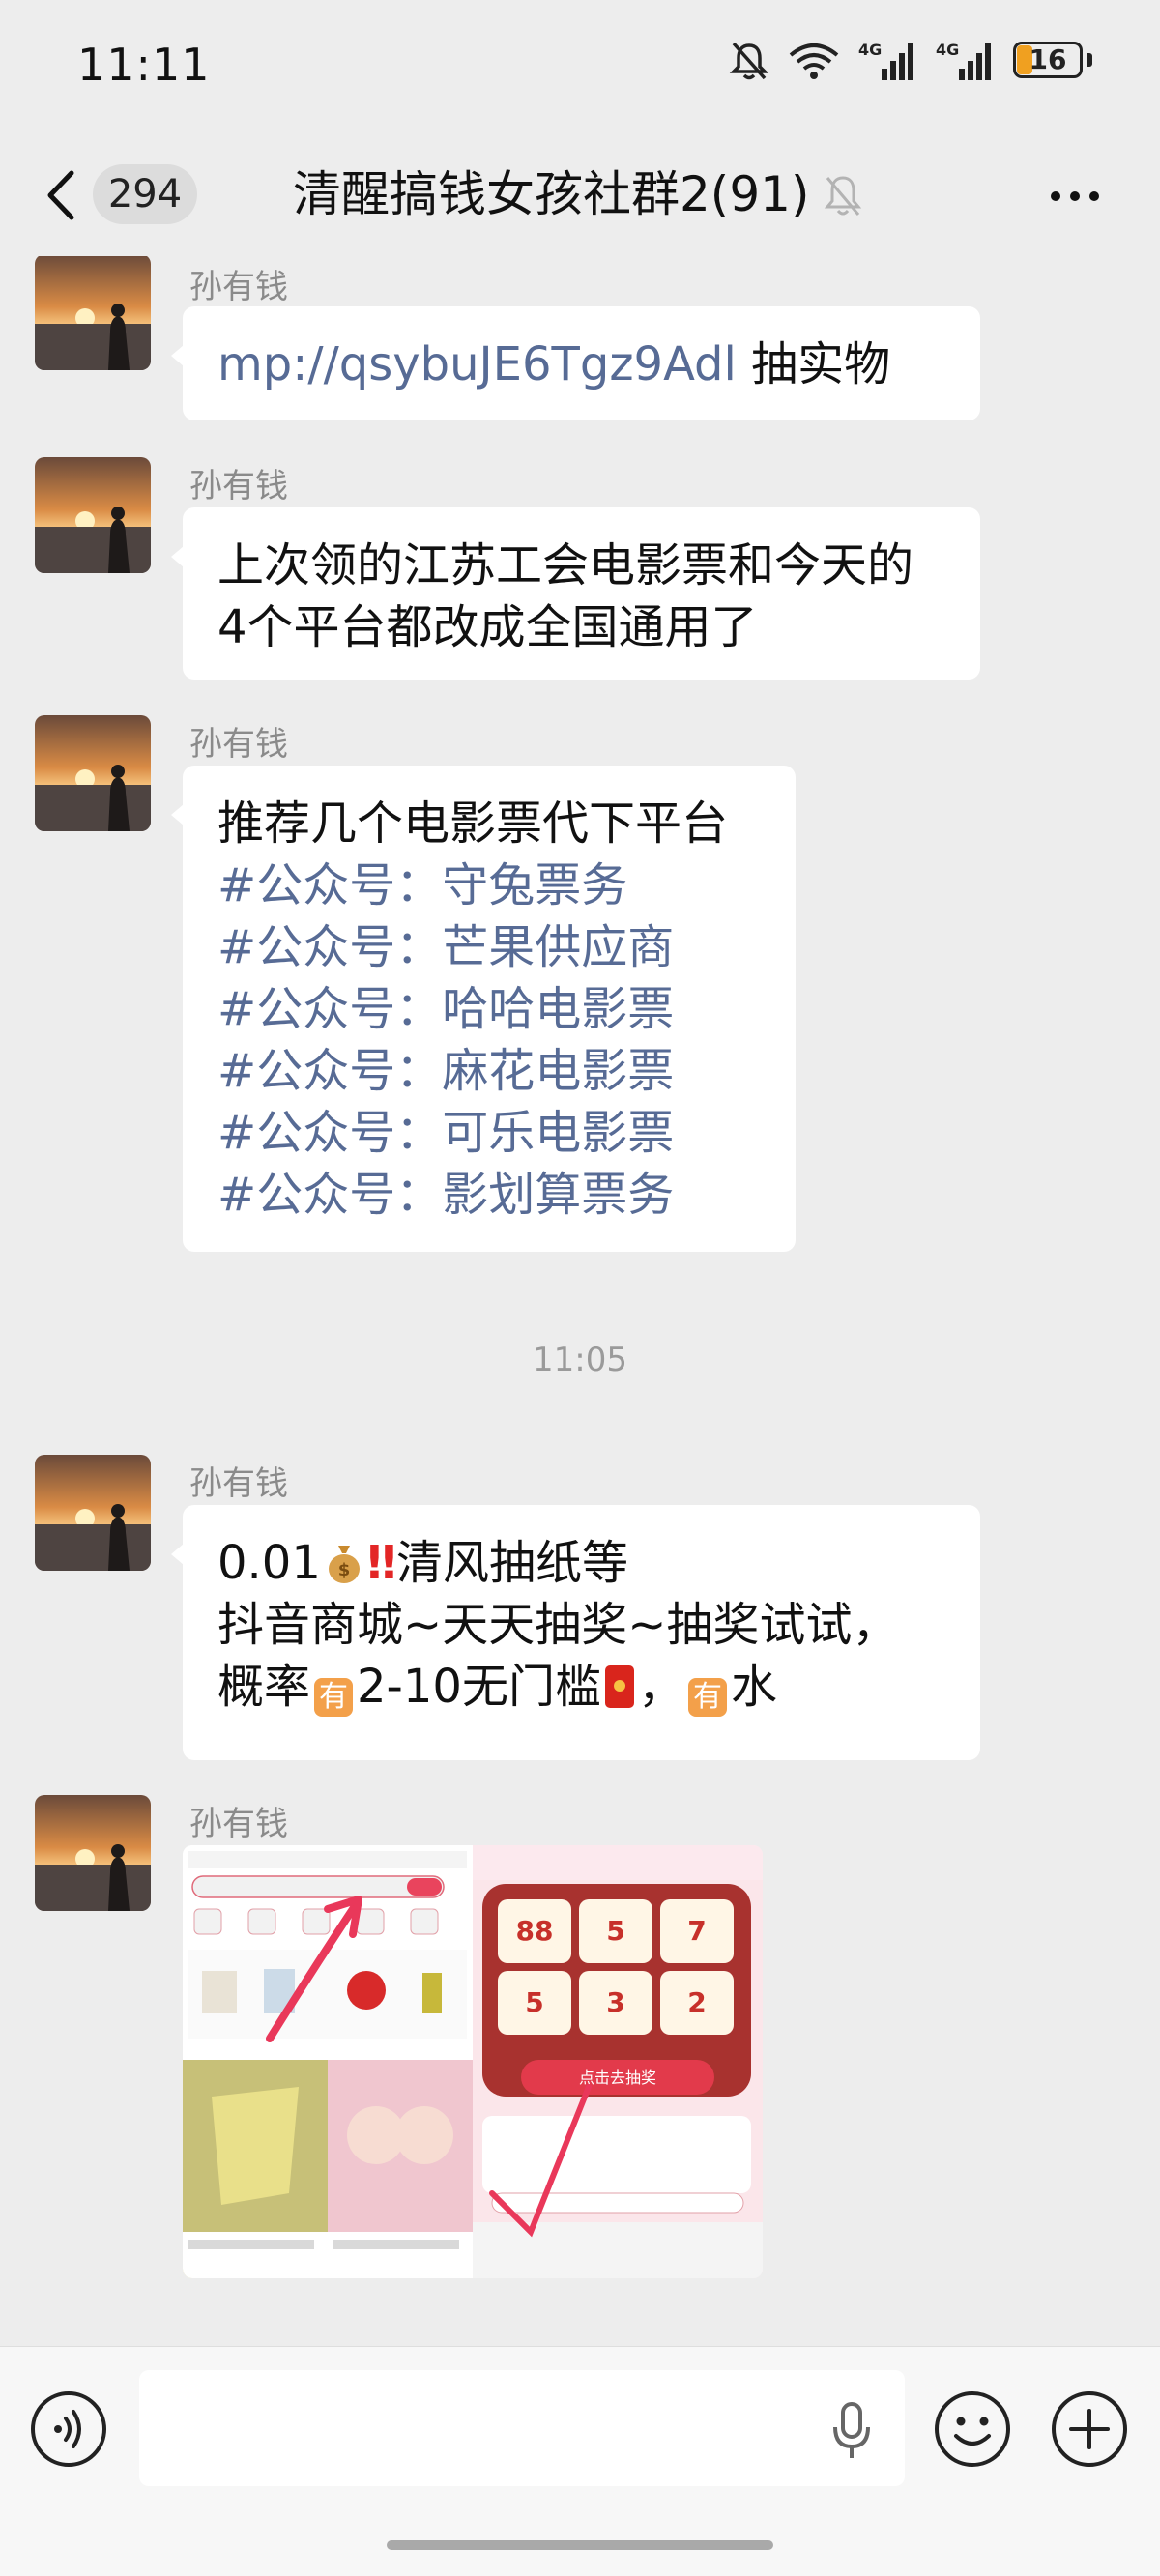  Describe the element at coordinates (580, 70) in the screenshot. I see `status-bar: 11:11 4G 4G 16` at that location.